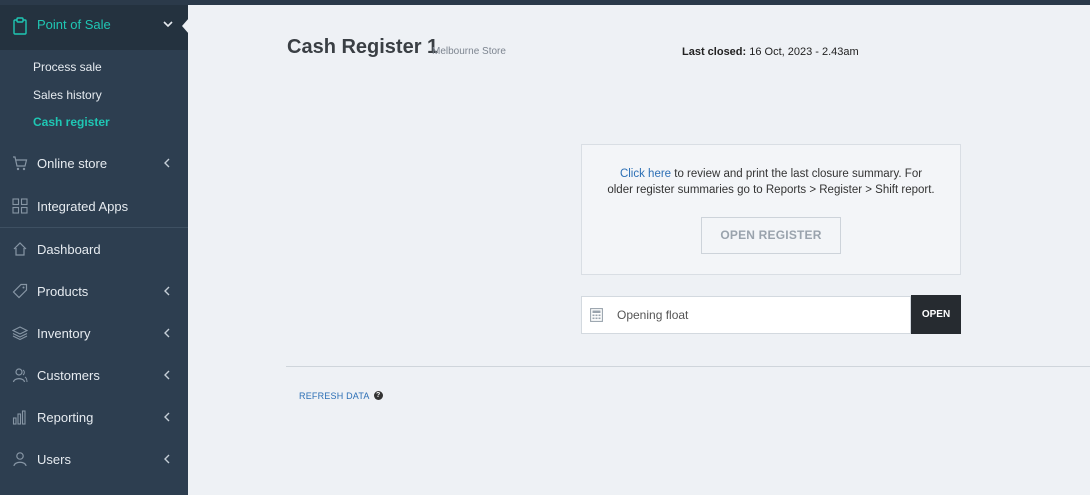  Describe the element at coordinates (20, 291) in the screenshot. I see `tag-icon` at that location.